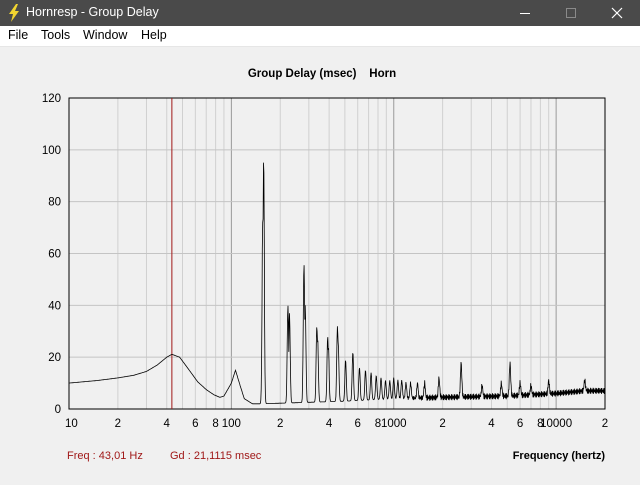  Describe the element at coordinates (394, 424) in the screenshot. I see `x-tick-label: 1000` at that location.